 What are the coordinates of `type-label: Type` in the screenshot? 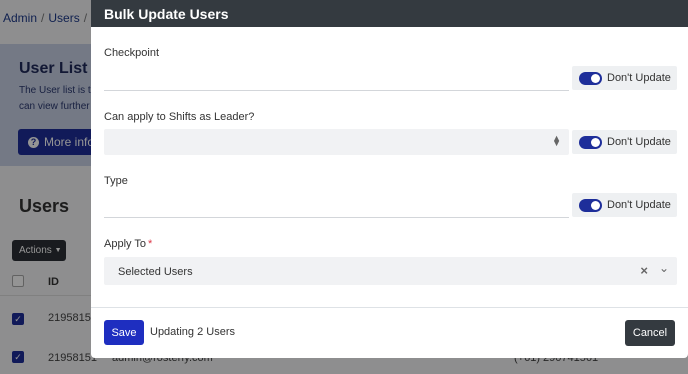 It's located at (116, 181).